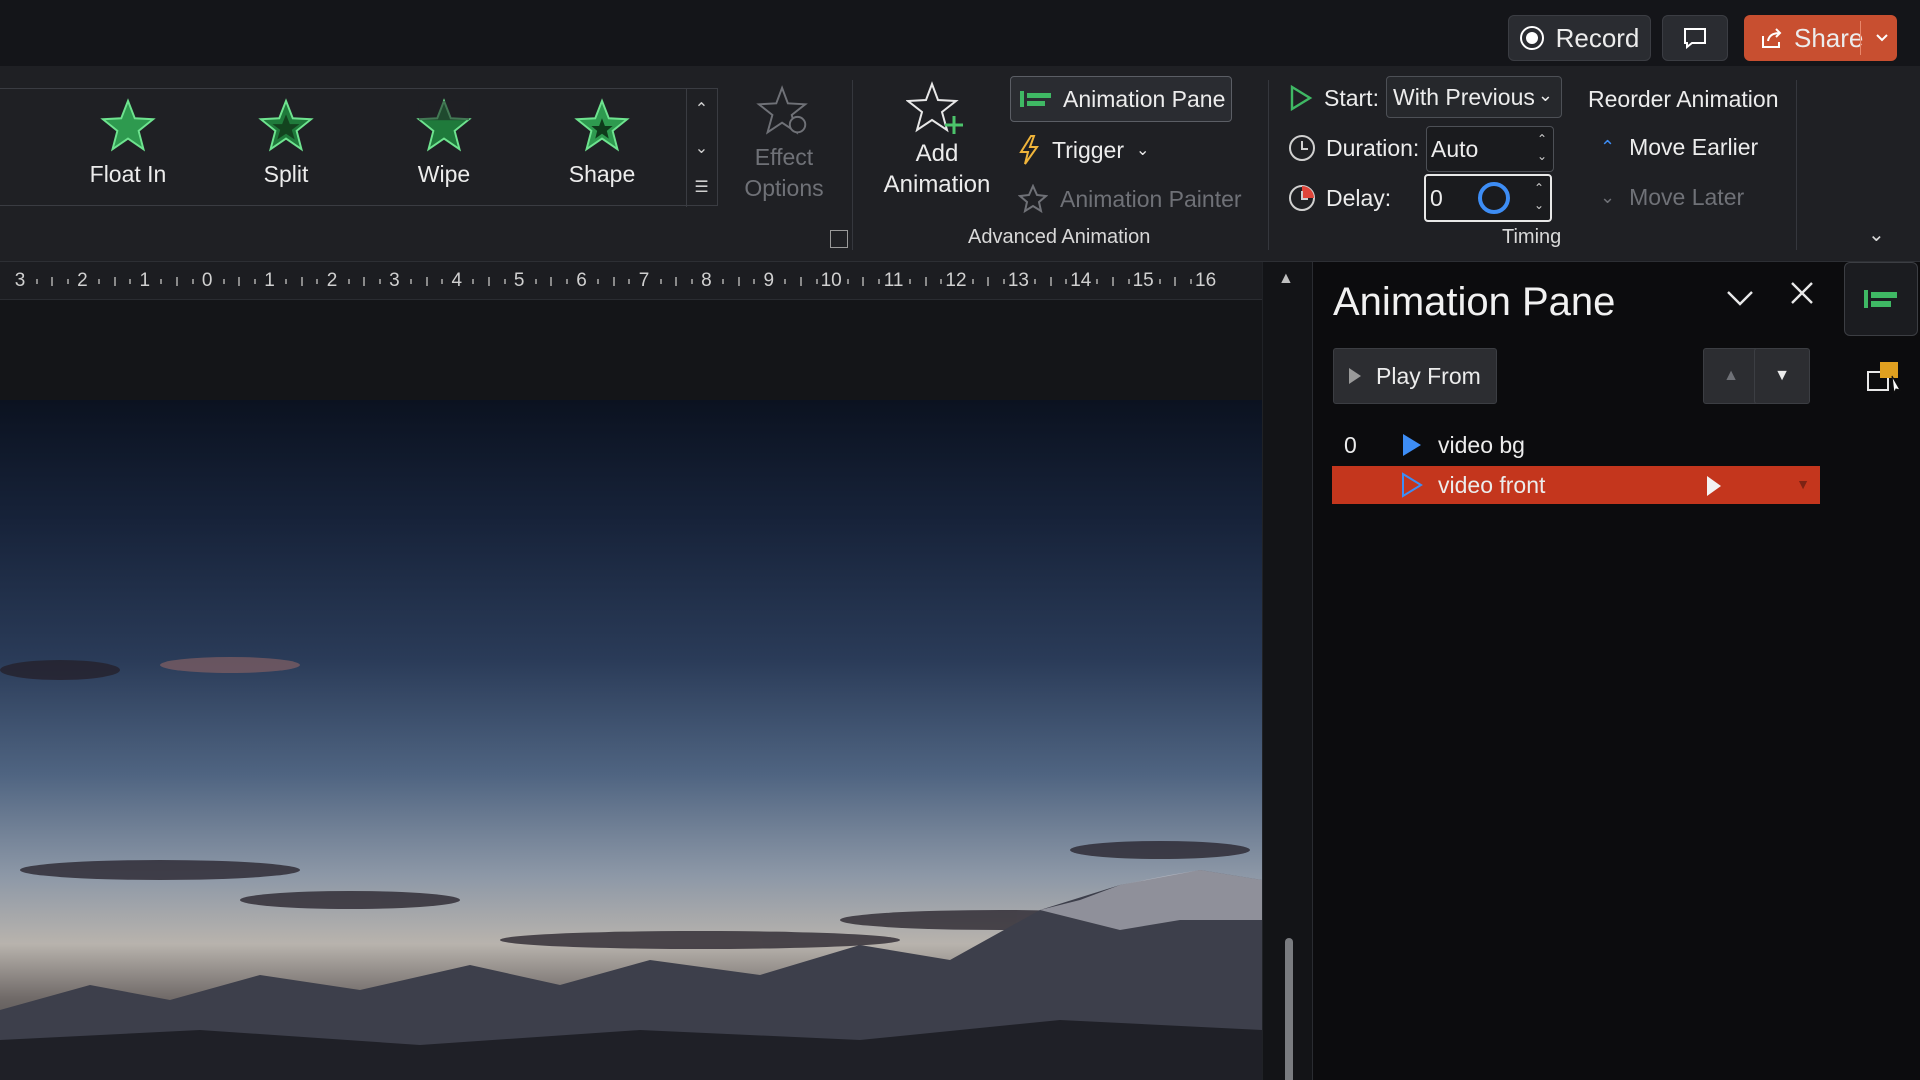 This screenshot has height=1080, width=1920. Describe the element at coordinates (1412, 445) in the screenshot. I see `media-play-trigger-icon` at that location.